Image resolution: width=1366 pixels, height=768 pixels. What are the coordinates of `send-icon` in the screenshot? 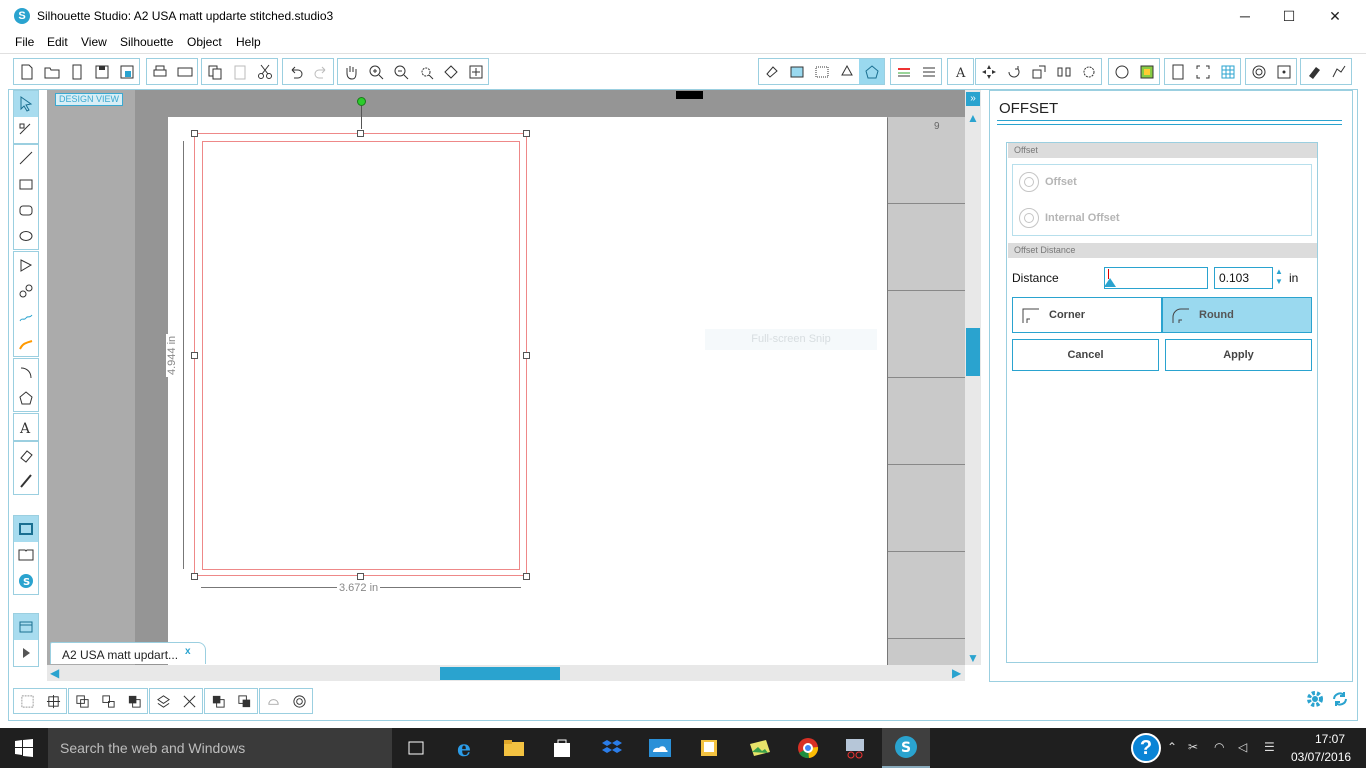 It's located at (1338, 71).